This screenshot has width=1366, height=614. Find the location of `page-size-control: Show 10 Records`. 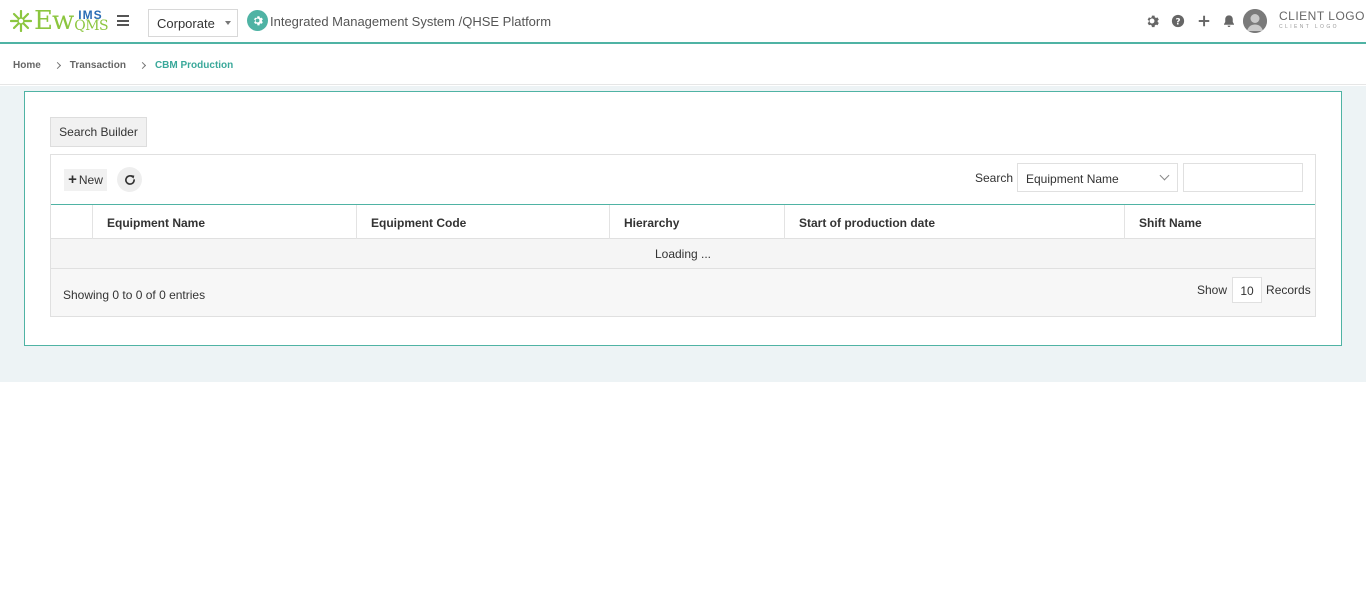

page-size-control: Show 10 Records is located at coordinates (1254, 290).